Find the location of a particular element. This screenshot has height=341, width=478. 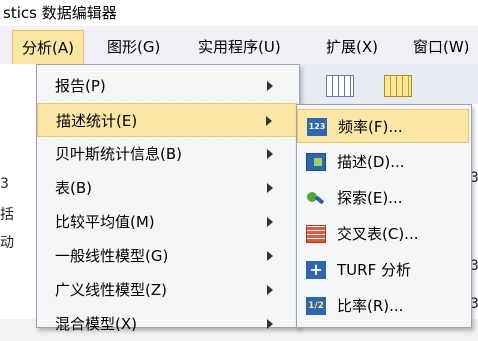

menu-item-label: 报告(P) is located at coordinates (80, 86).